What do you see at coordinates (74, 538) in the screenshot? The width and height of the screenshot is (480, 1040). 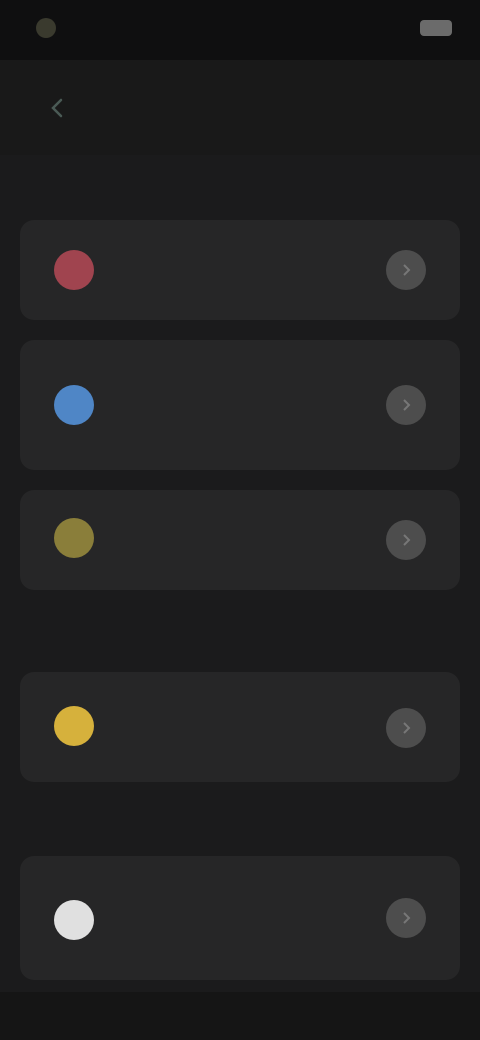 I see `olive-dot-icon` at bounding box center [74, 538].